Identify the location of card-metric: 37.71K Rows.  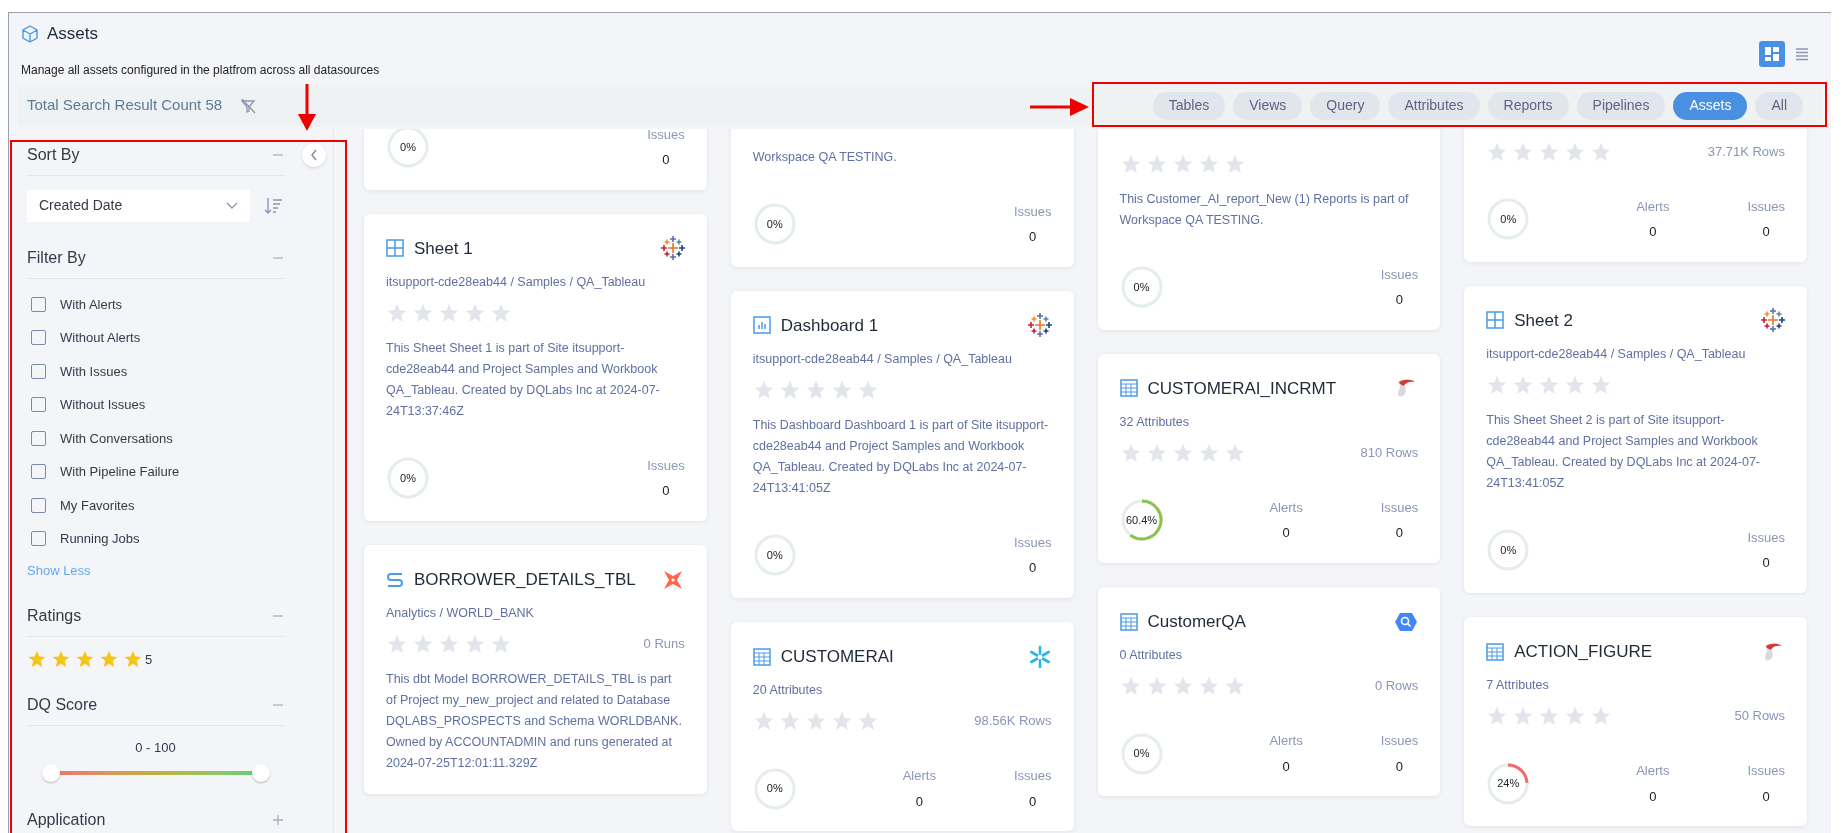
(1746, 151).